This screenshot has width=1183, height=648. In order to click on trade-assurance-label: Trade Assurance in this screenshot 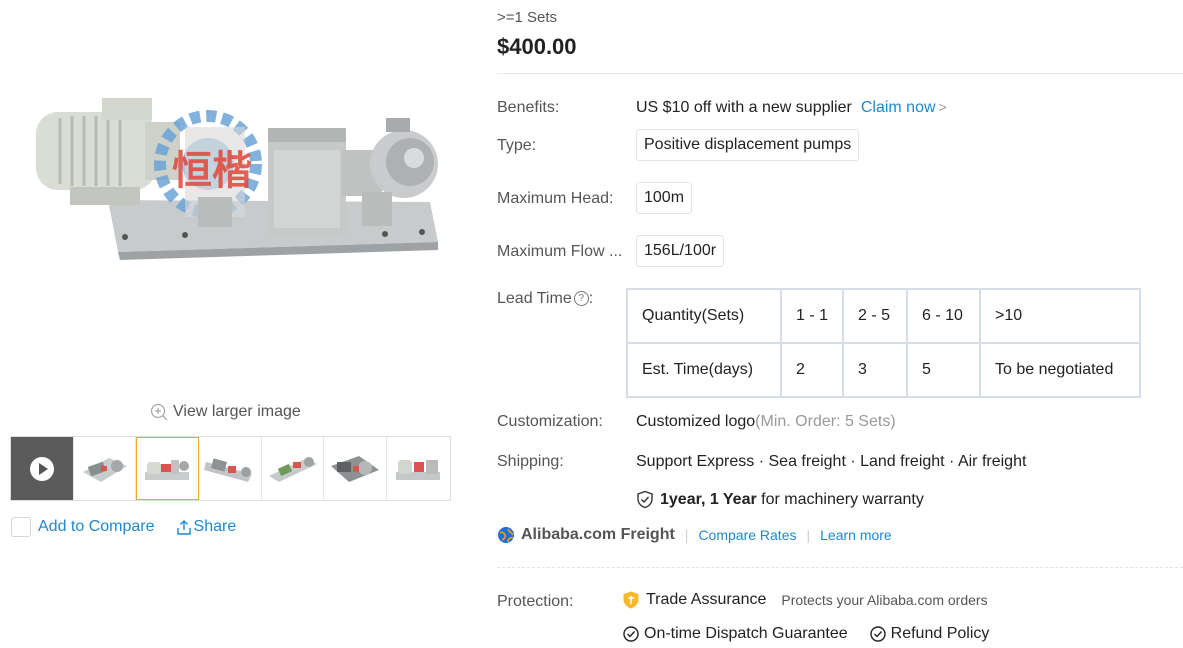, I will do `click(706, 600)`.